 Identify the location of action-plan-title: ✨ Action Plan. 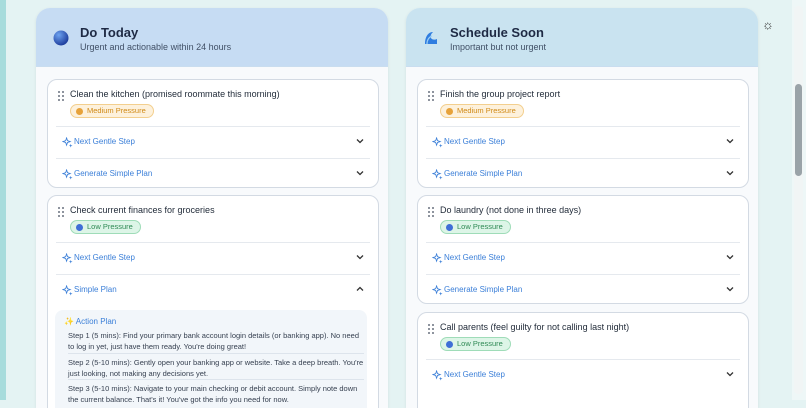
(90, 321).